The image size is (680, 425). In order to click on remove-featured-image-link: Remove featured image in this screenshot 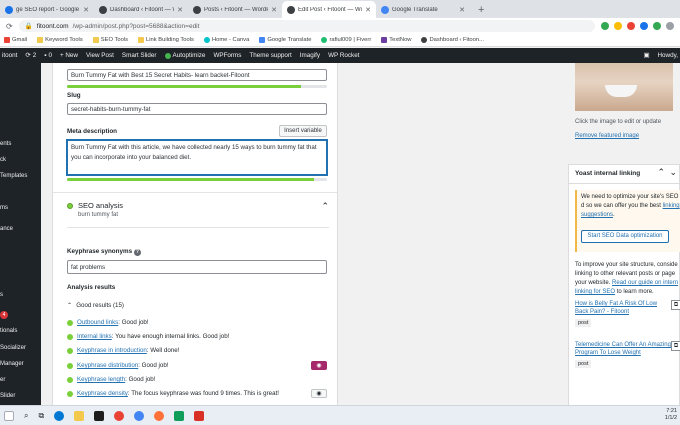, I will do `click(607, 136)`.